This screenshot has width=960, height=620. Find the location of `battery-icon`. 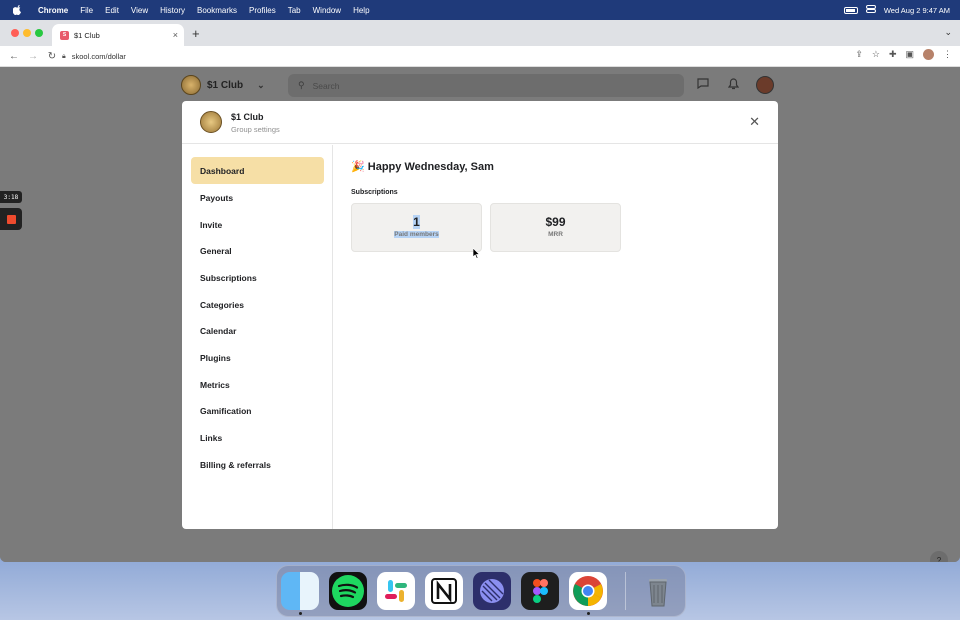

battery-icon is located at coordinates (850, 10).